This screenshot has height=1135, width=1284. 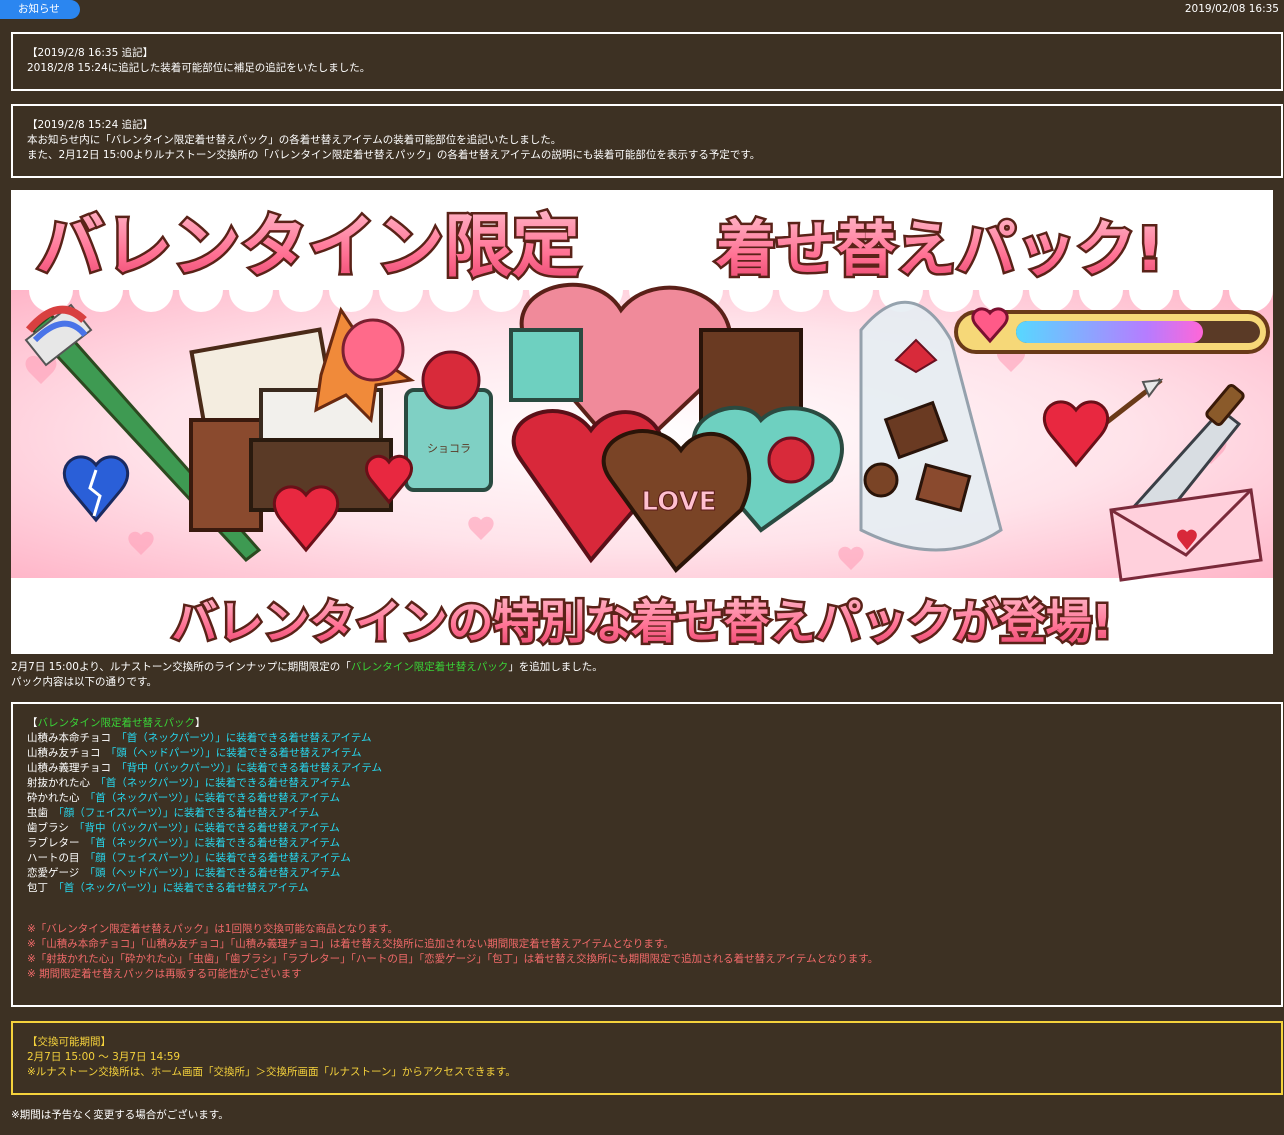 I want to click on banner-title-left: バレンタイン限定, so click(x=308, y=247).